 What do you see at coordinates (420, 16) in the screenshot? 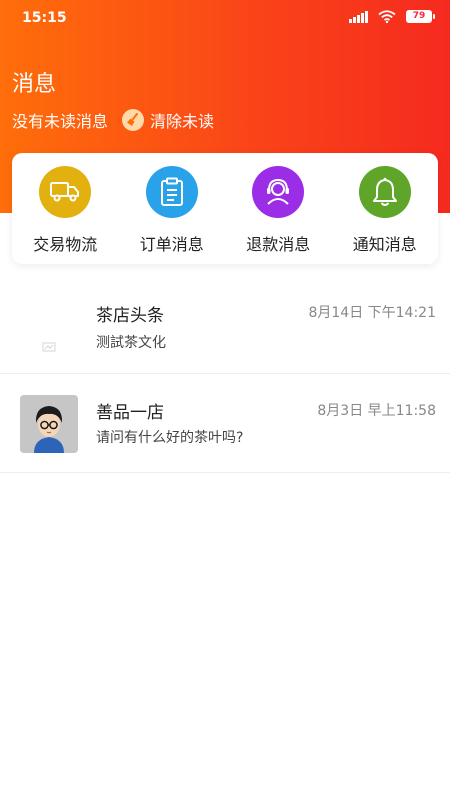
I see `battery-icon: 79` at bounding box center [420, 16].